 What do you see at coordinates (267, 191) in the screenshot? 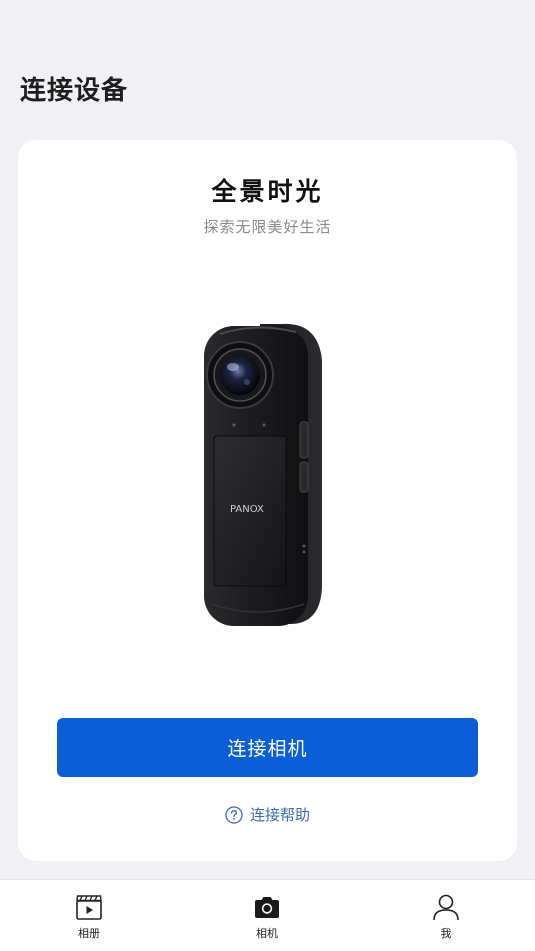
I see `card-title: 全景时光` at bounding box center [267, 191].